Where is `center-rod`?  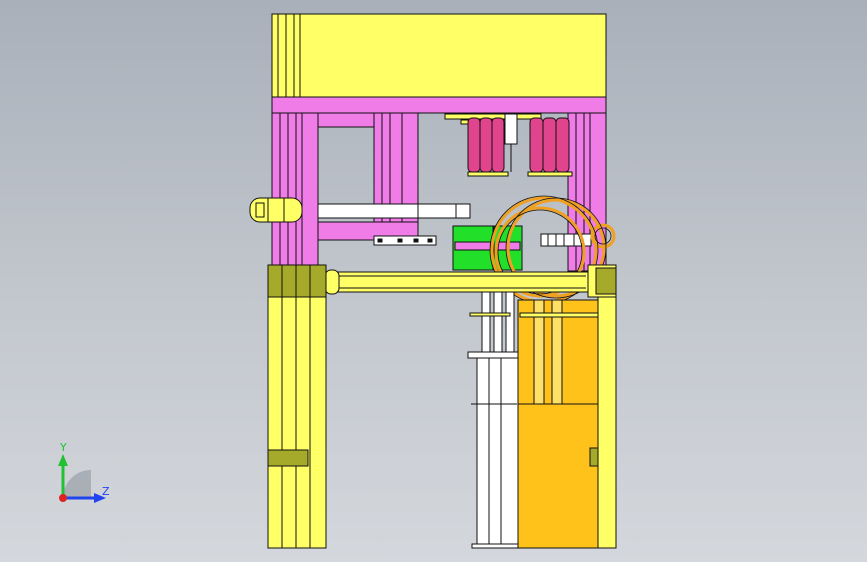
center-rod is located at coordinates (511, 129).